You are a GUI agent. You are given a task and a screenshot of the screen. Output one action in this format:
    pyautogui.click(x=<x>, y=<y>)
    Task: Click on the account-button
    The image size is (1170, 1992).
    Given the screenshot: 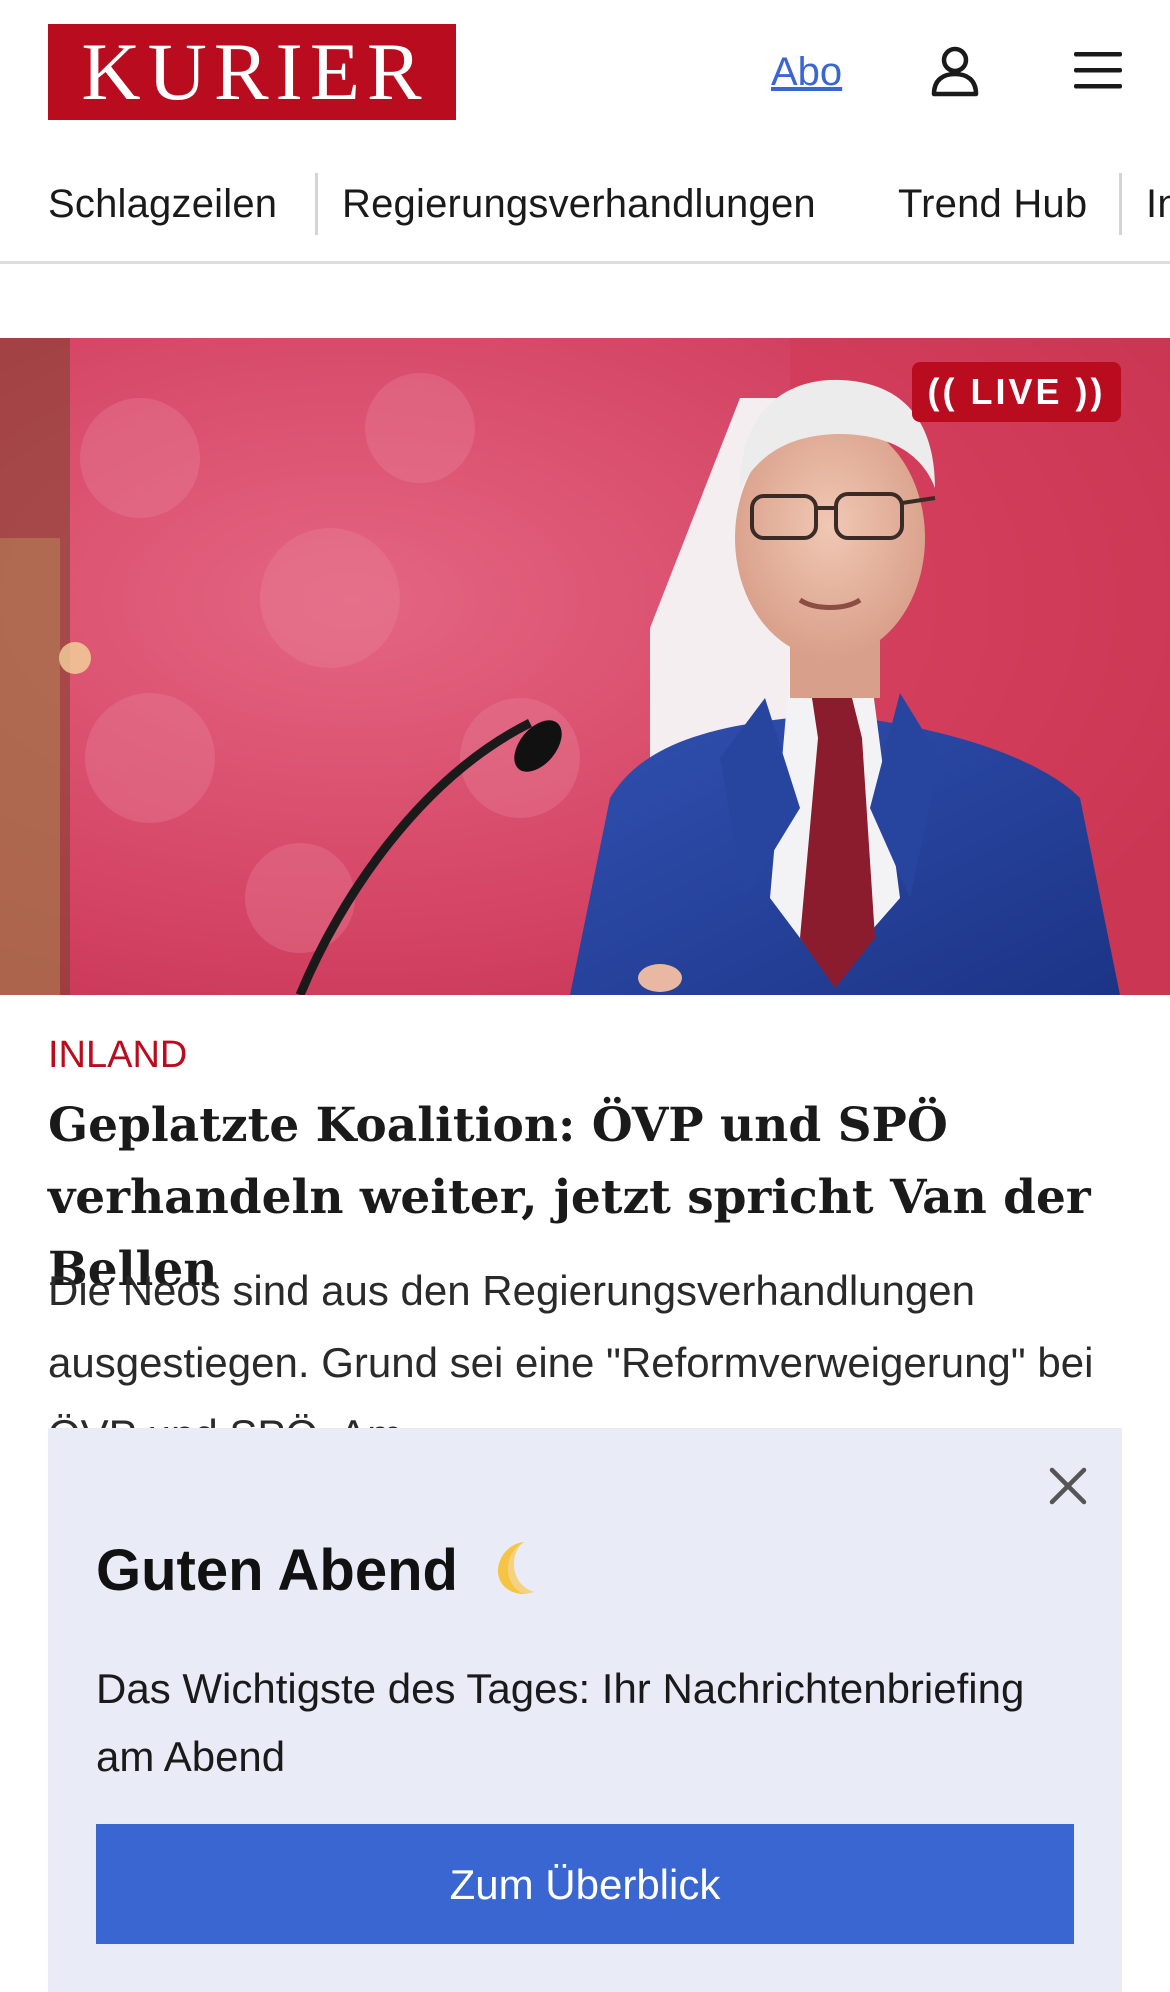 What is the action you would take?
    pyautogui.click(x=955, y=70)
    